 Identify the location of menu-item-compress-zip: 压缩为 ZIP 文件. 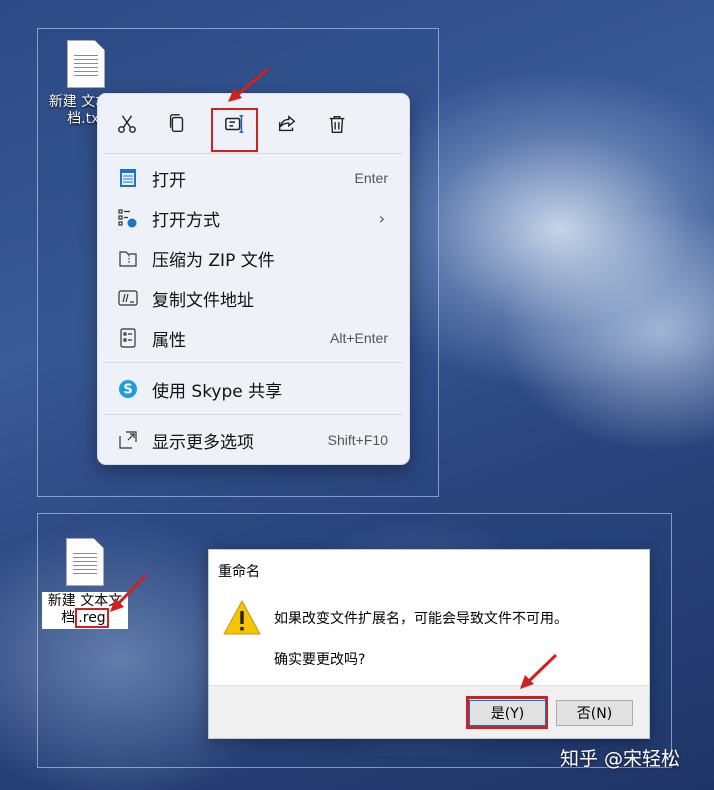
(253, 258).